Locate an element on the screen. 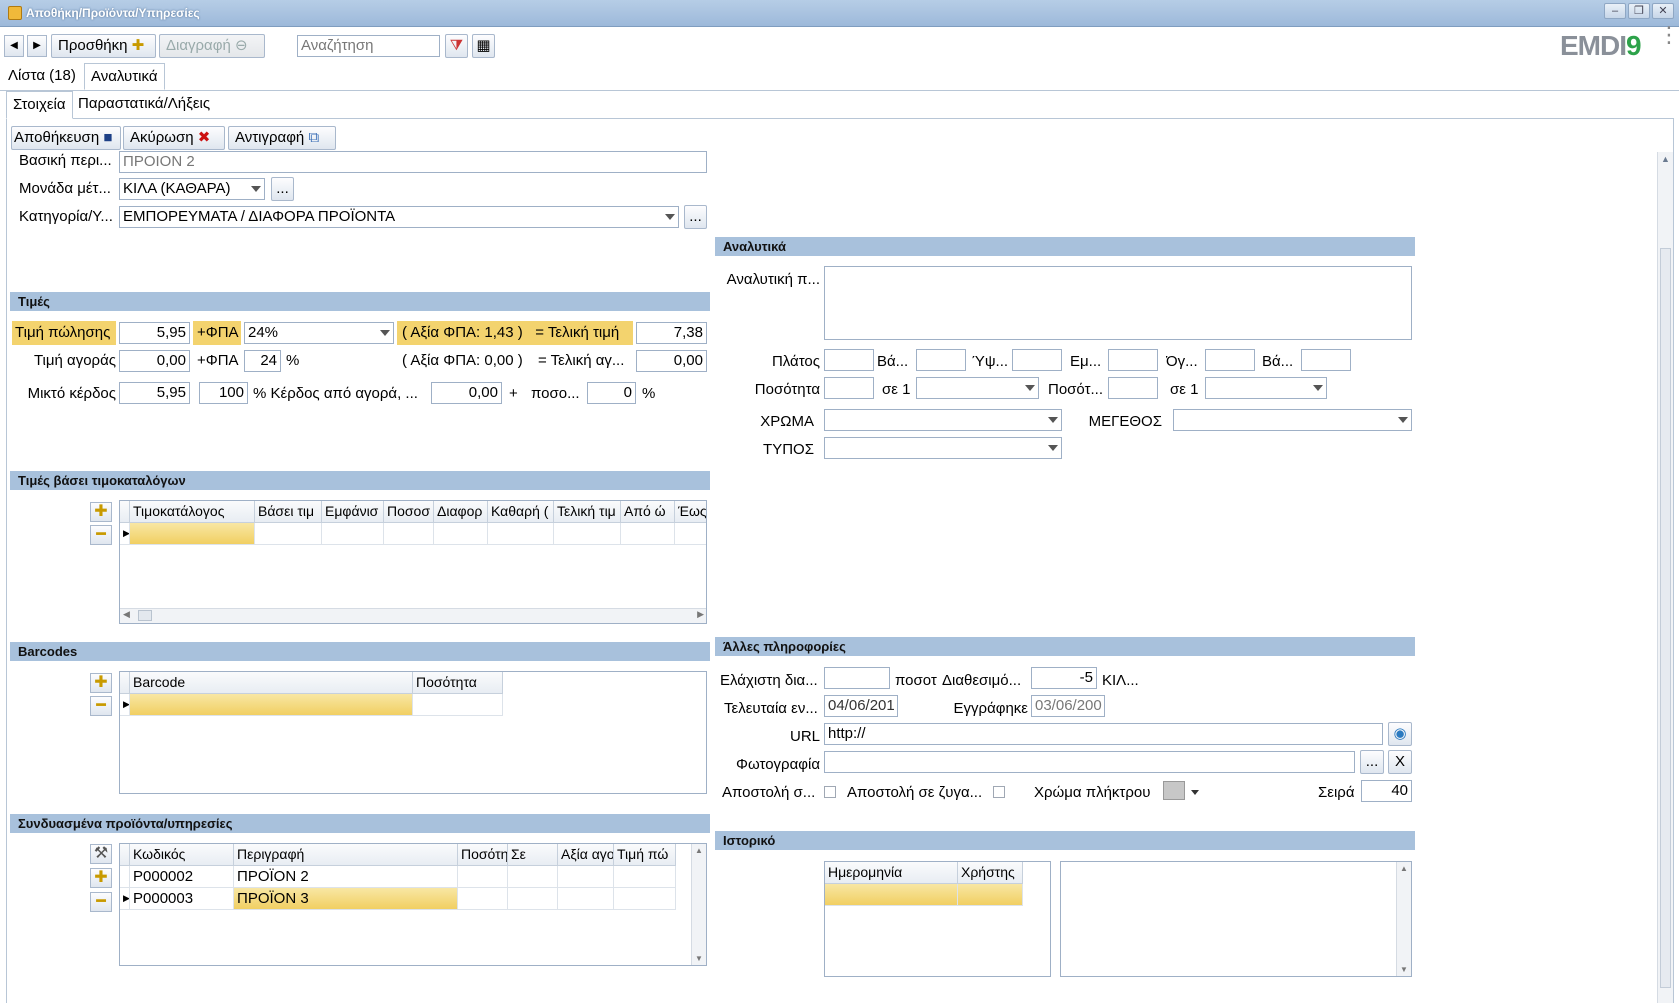 This screenshot has height=1003, width=1679. weight2-field is located at coordinates (1326, 360).